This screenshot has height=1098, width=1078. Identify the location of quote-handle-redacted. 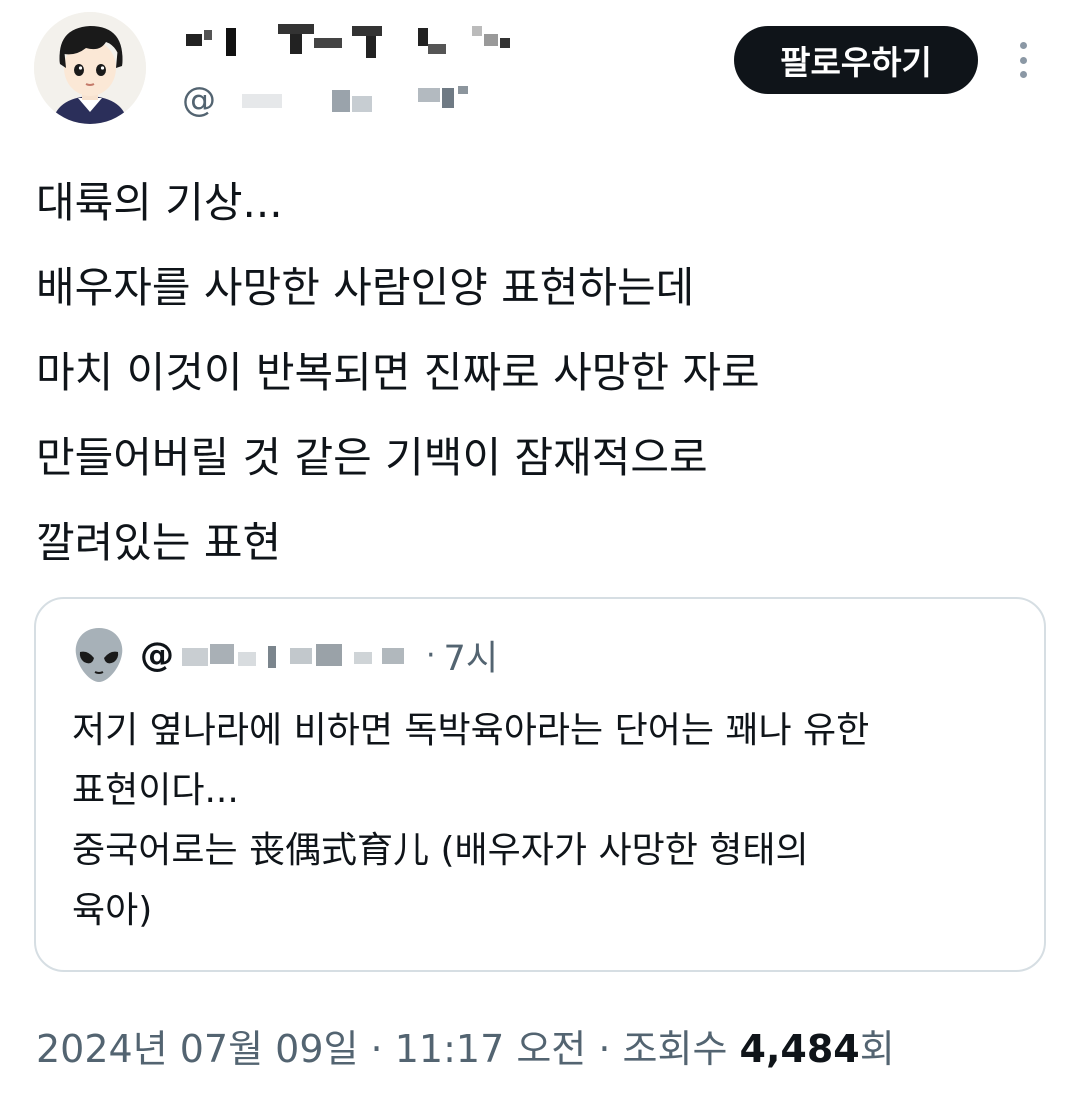
(293, 656).